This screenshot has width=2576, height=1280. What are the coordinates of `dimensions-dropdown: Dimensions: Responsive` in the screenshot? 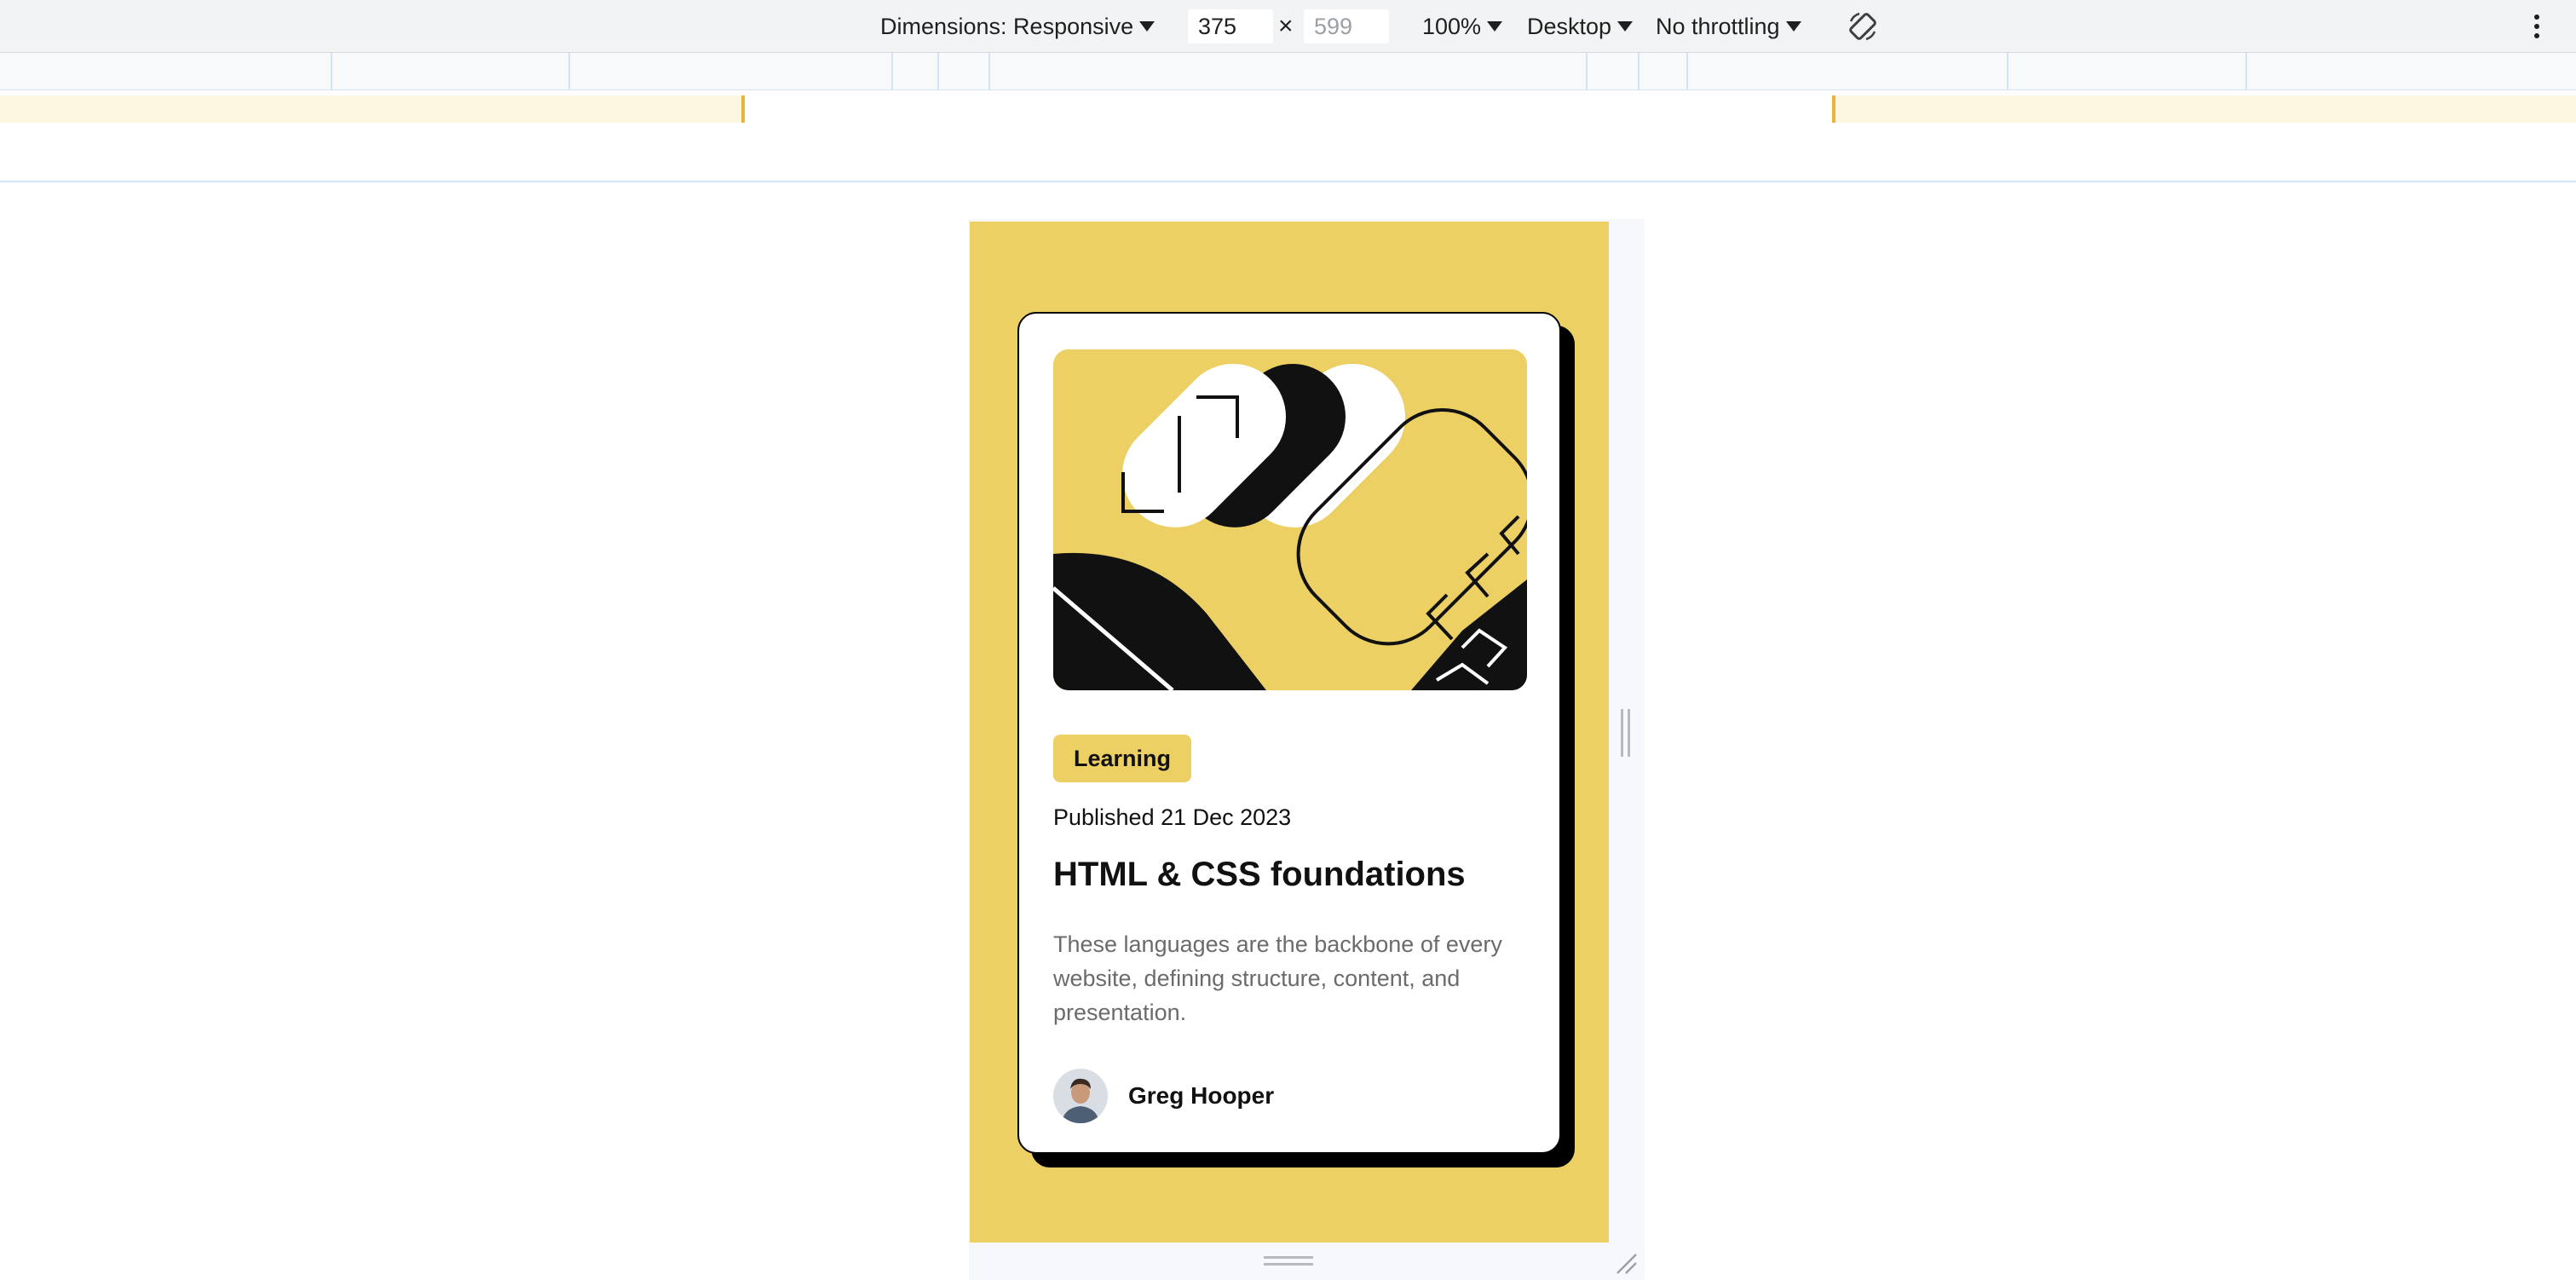 It's located at (1017, 26).